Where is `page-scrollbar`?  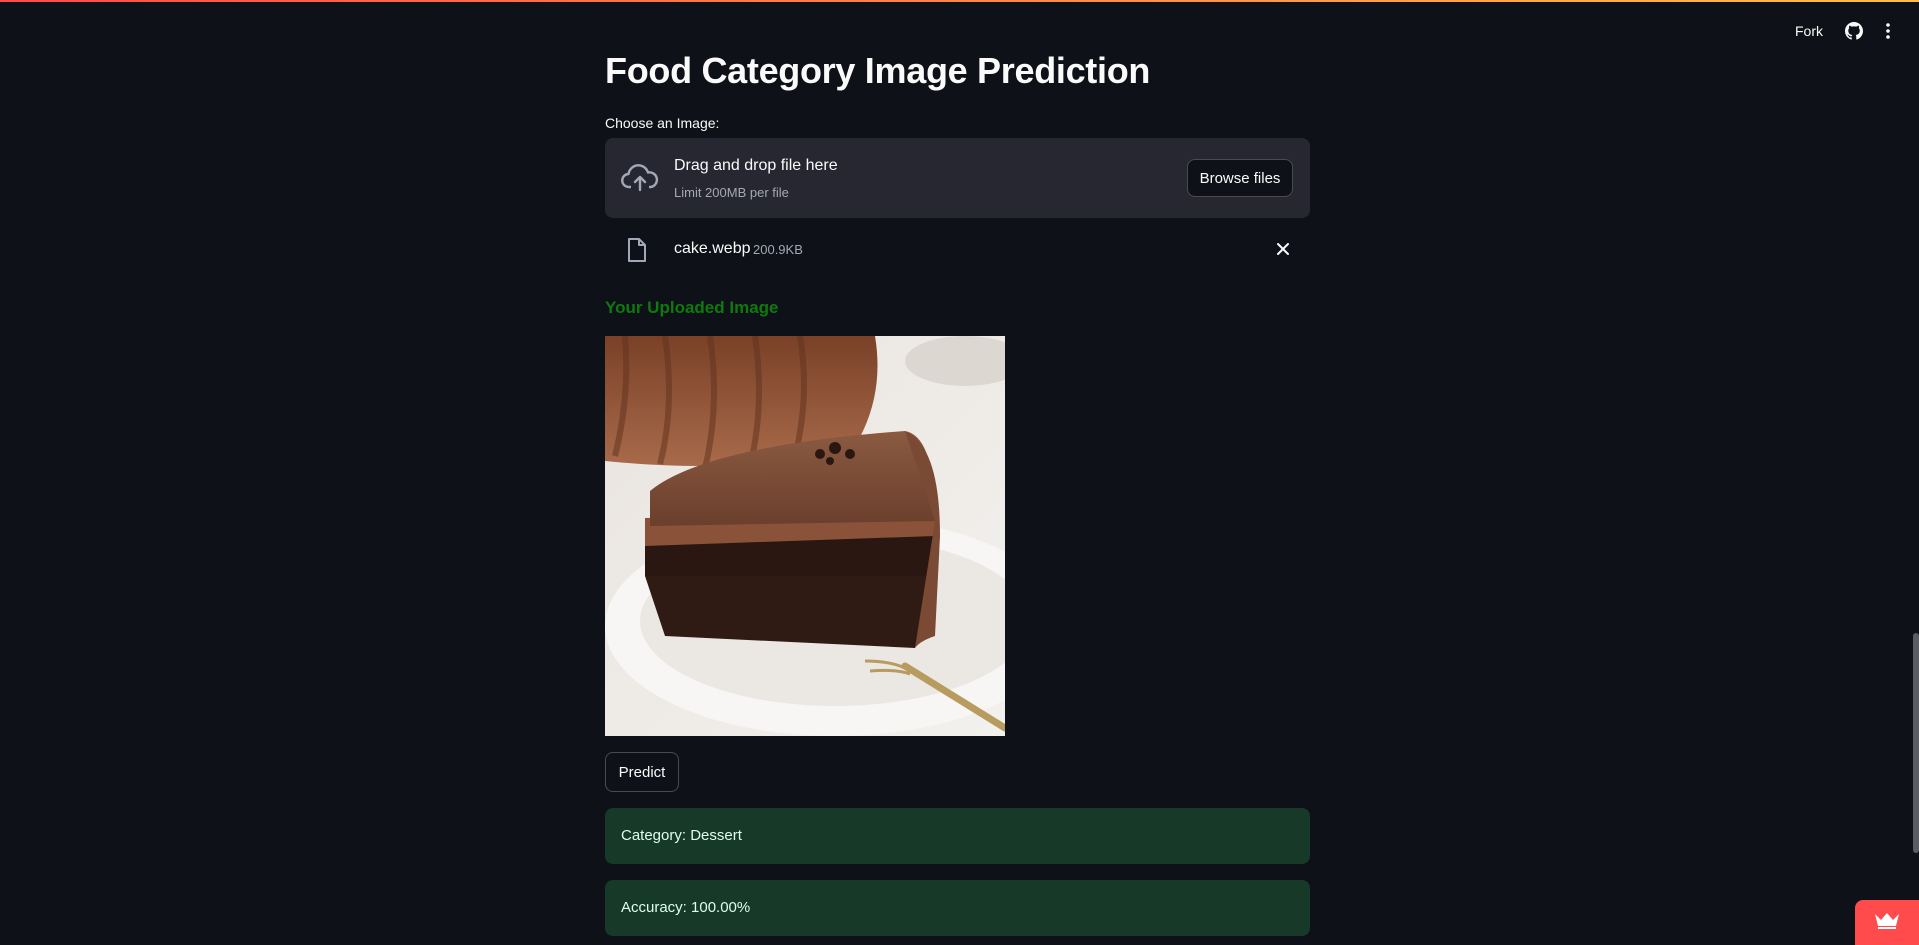 page-scrollbar is located at coordinates (1916, 472).